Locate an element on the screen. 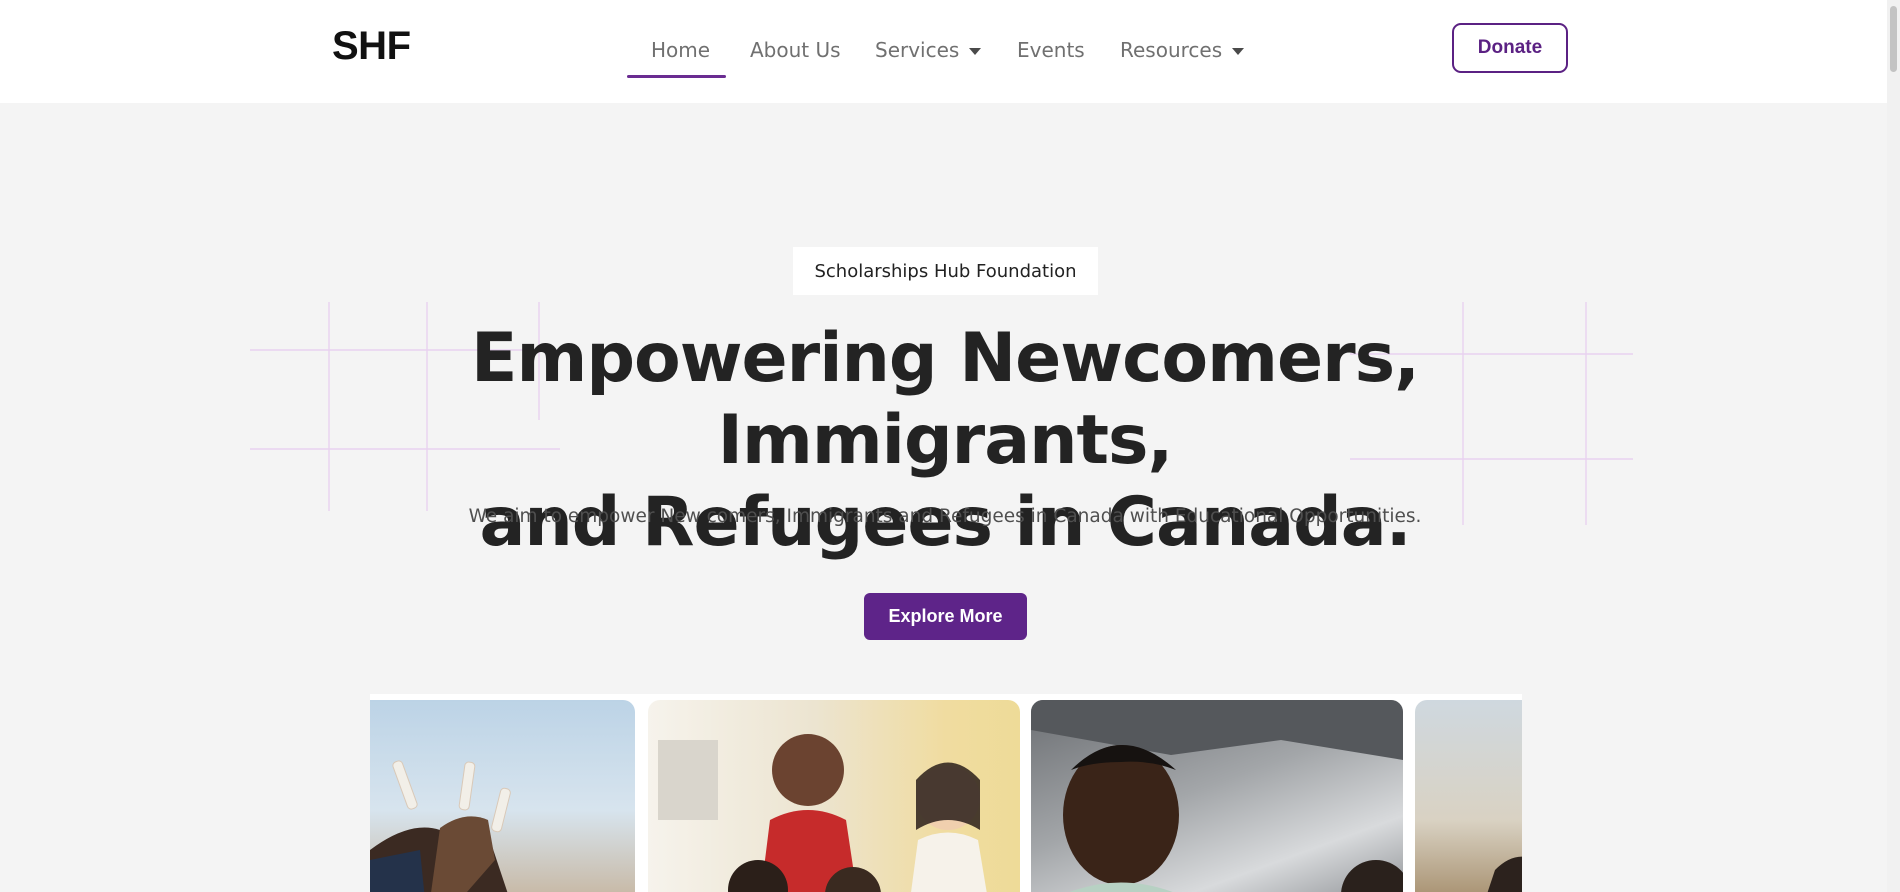 The width and height of the screenshot is (1900, 892). nav-item-events: Events is located at coordinates (1051, 50).